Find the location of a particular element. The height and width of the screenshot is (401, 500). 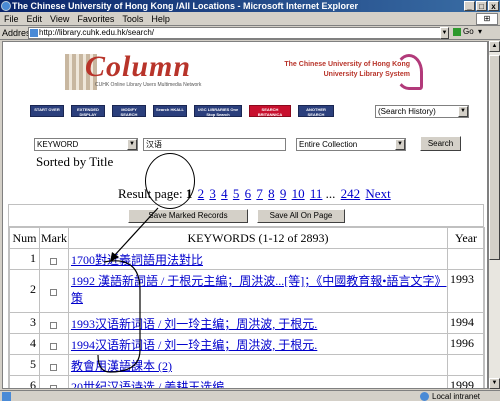

next-page-link: Next is located at coordinates (377, 193).